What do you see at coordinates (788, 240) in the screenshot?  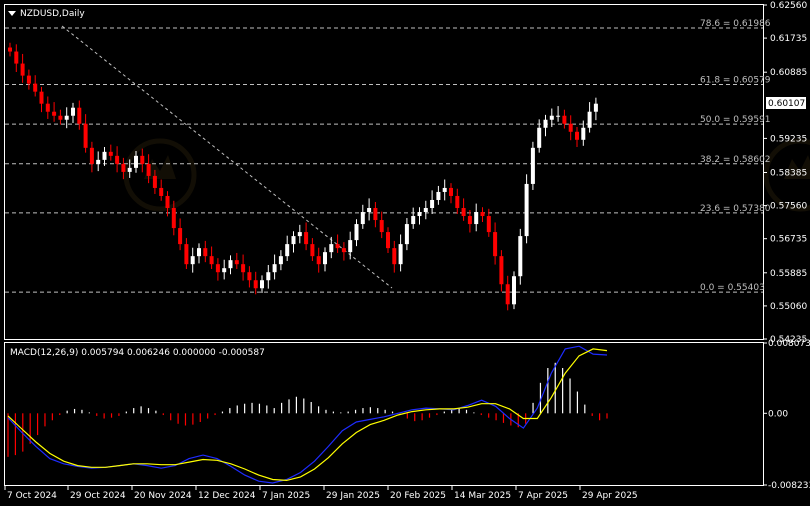 I see `price-tick-label: 0.56735` at bounding box center [788, 240].